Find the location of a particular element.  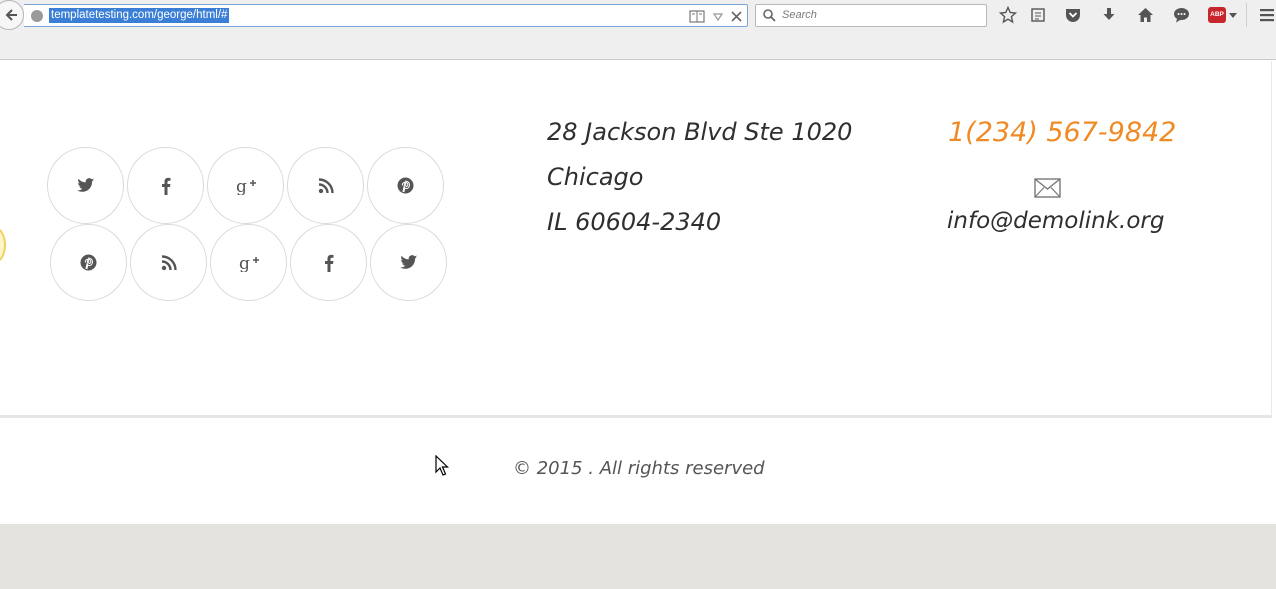

address-line-3: IL 60604-2340 is located at coordinates (634, 222).